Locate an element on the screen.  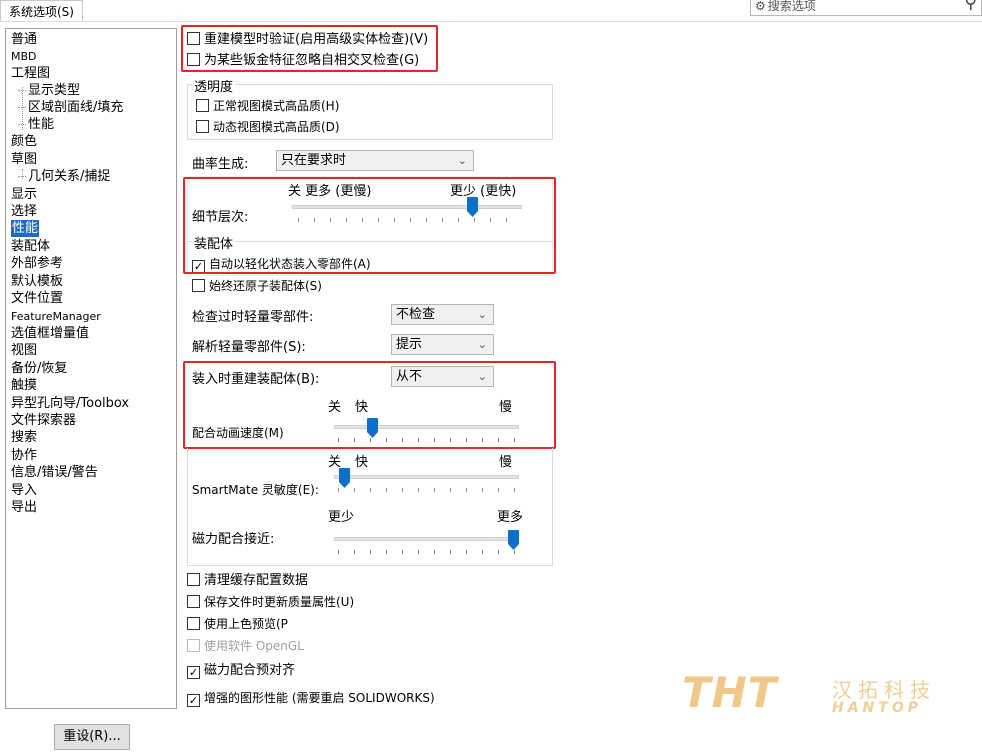
magnetic-prealign-checkbox: ✓ is located at coordinates (193, 672).